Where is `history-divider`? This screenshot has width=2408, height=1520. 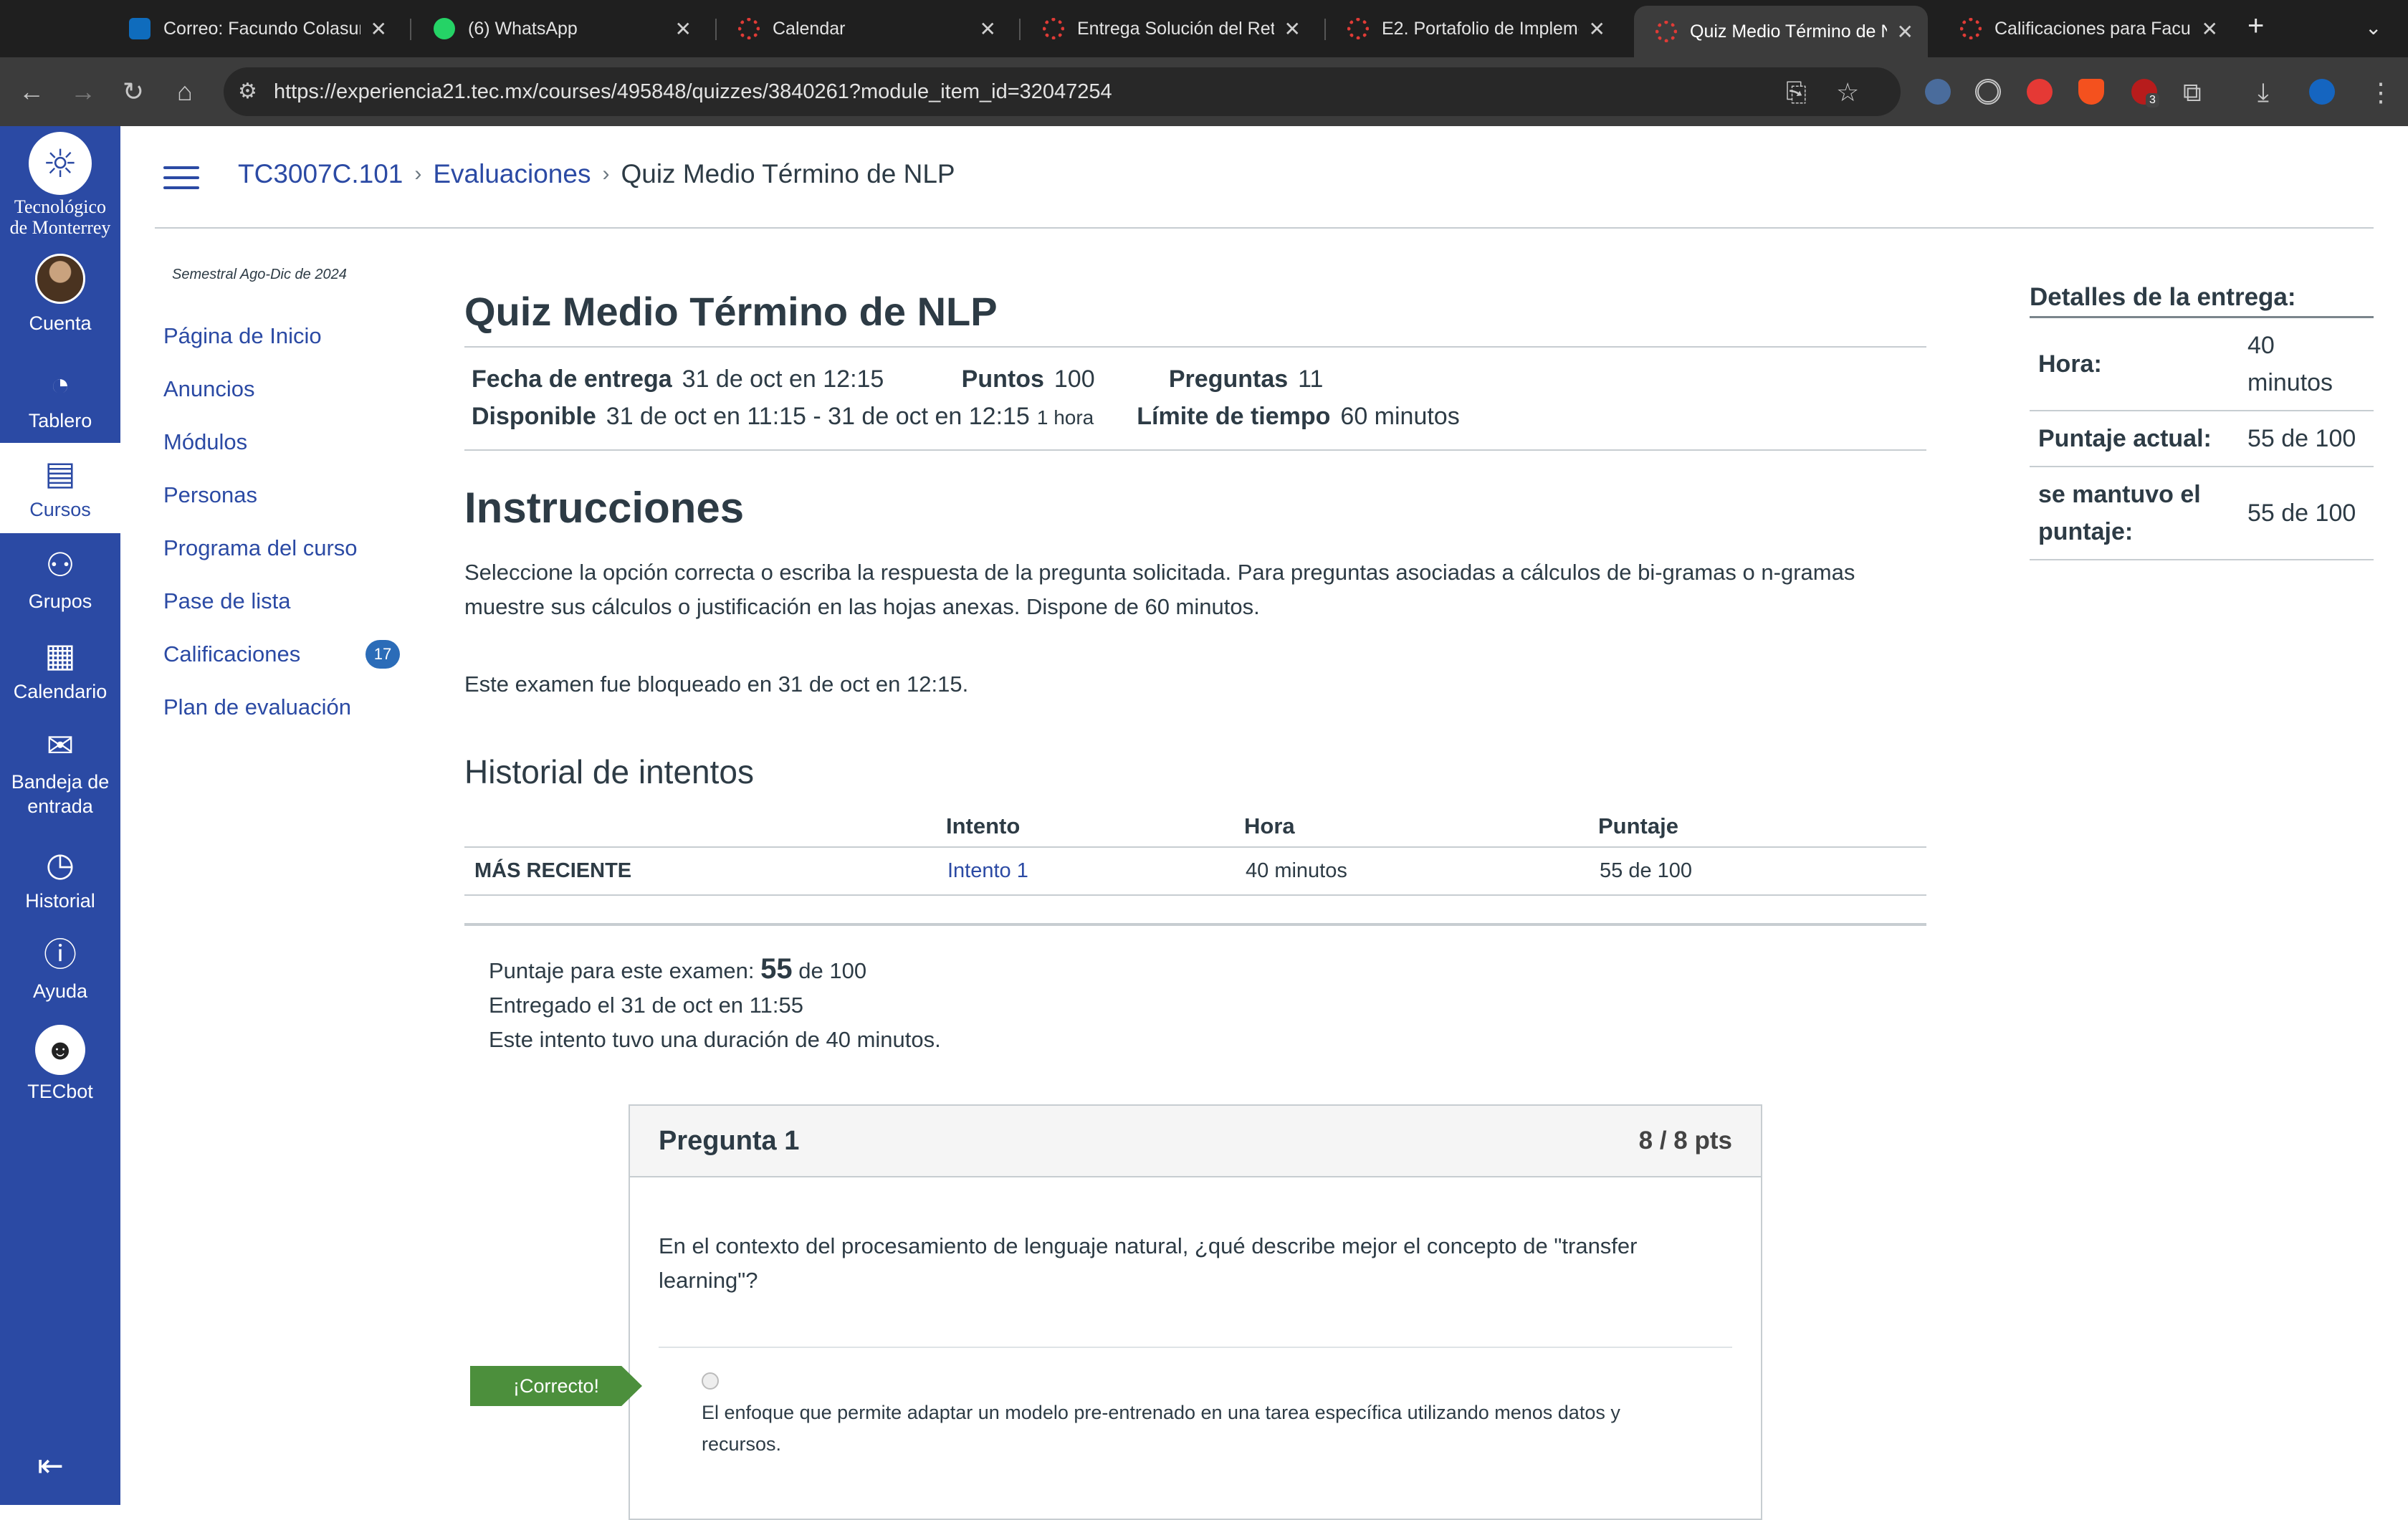 history-divider is located at coordinates (1195, 924).